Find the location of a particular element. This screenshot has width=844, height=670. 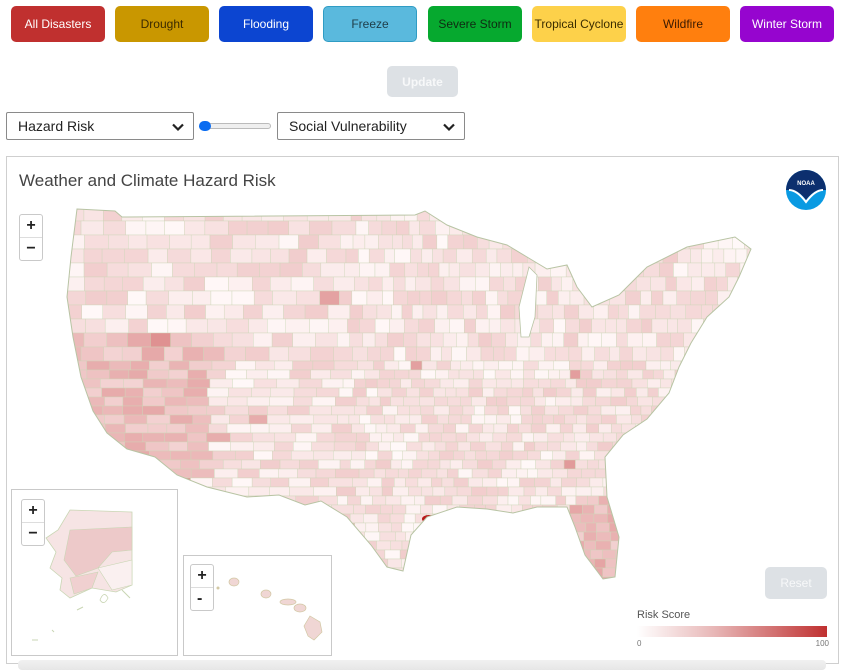

filter-wildfire-button: Wildfire is located at coordinates (683, 24).